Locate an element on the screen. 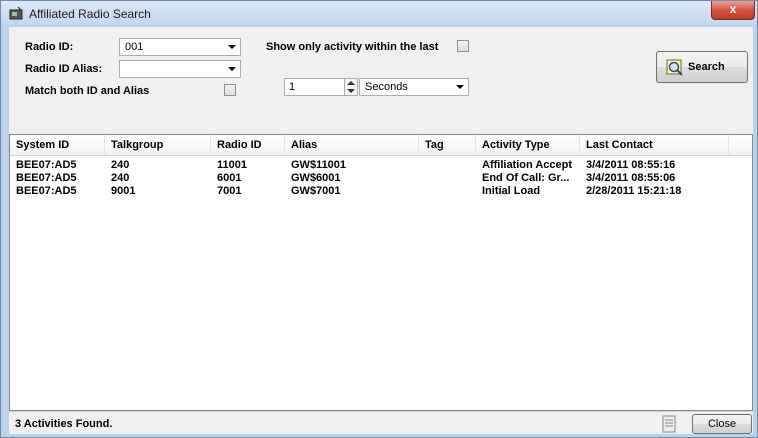  cell-talkgroup: 9001 is located at coordinates (123, 191).